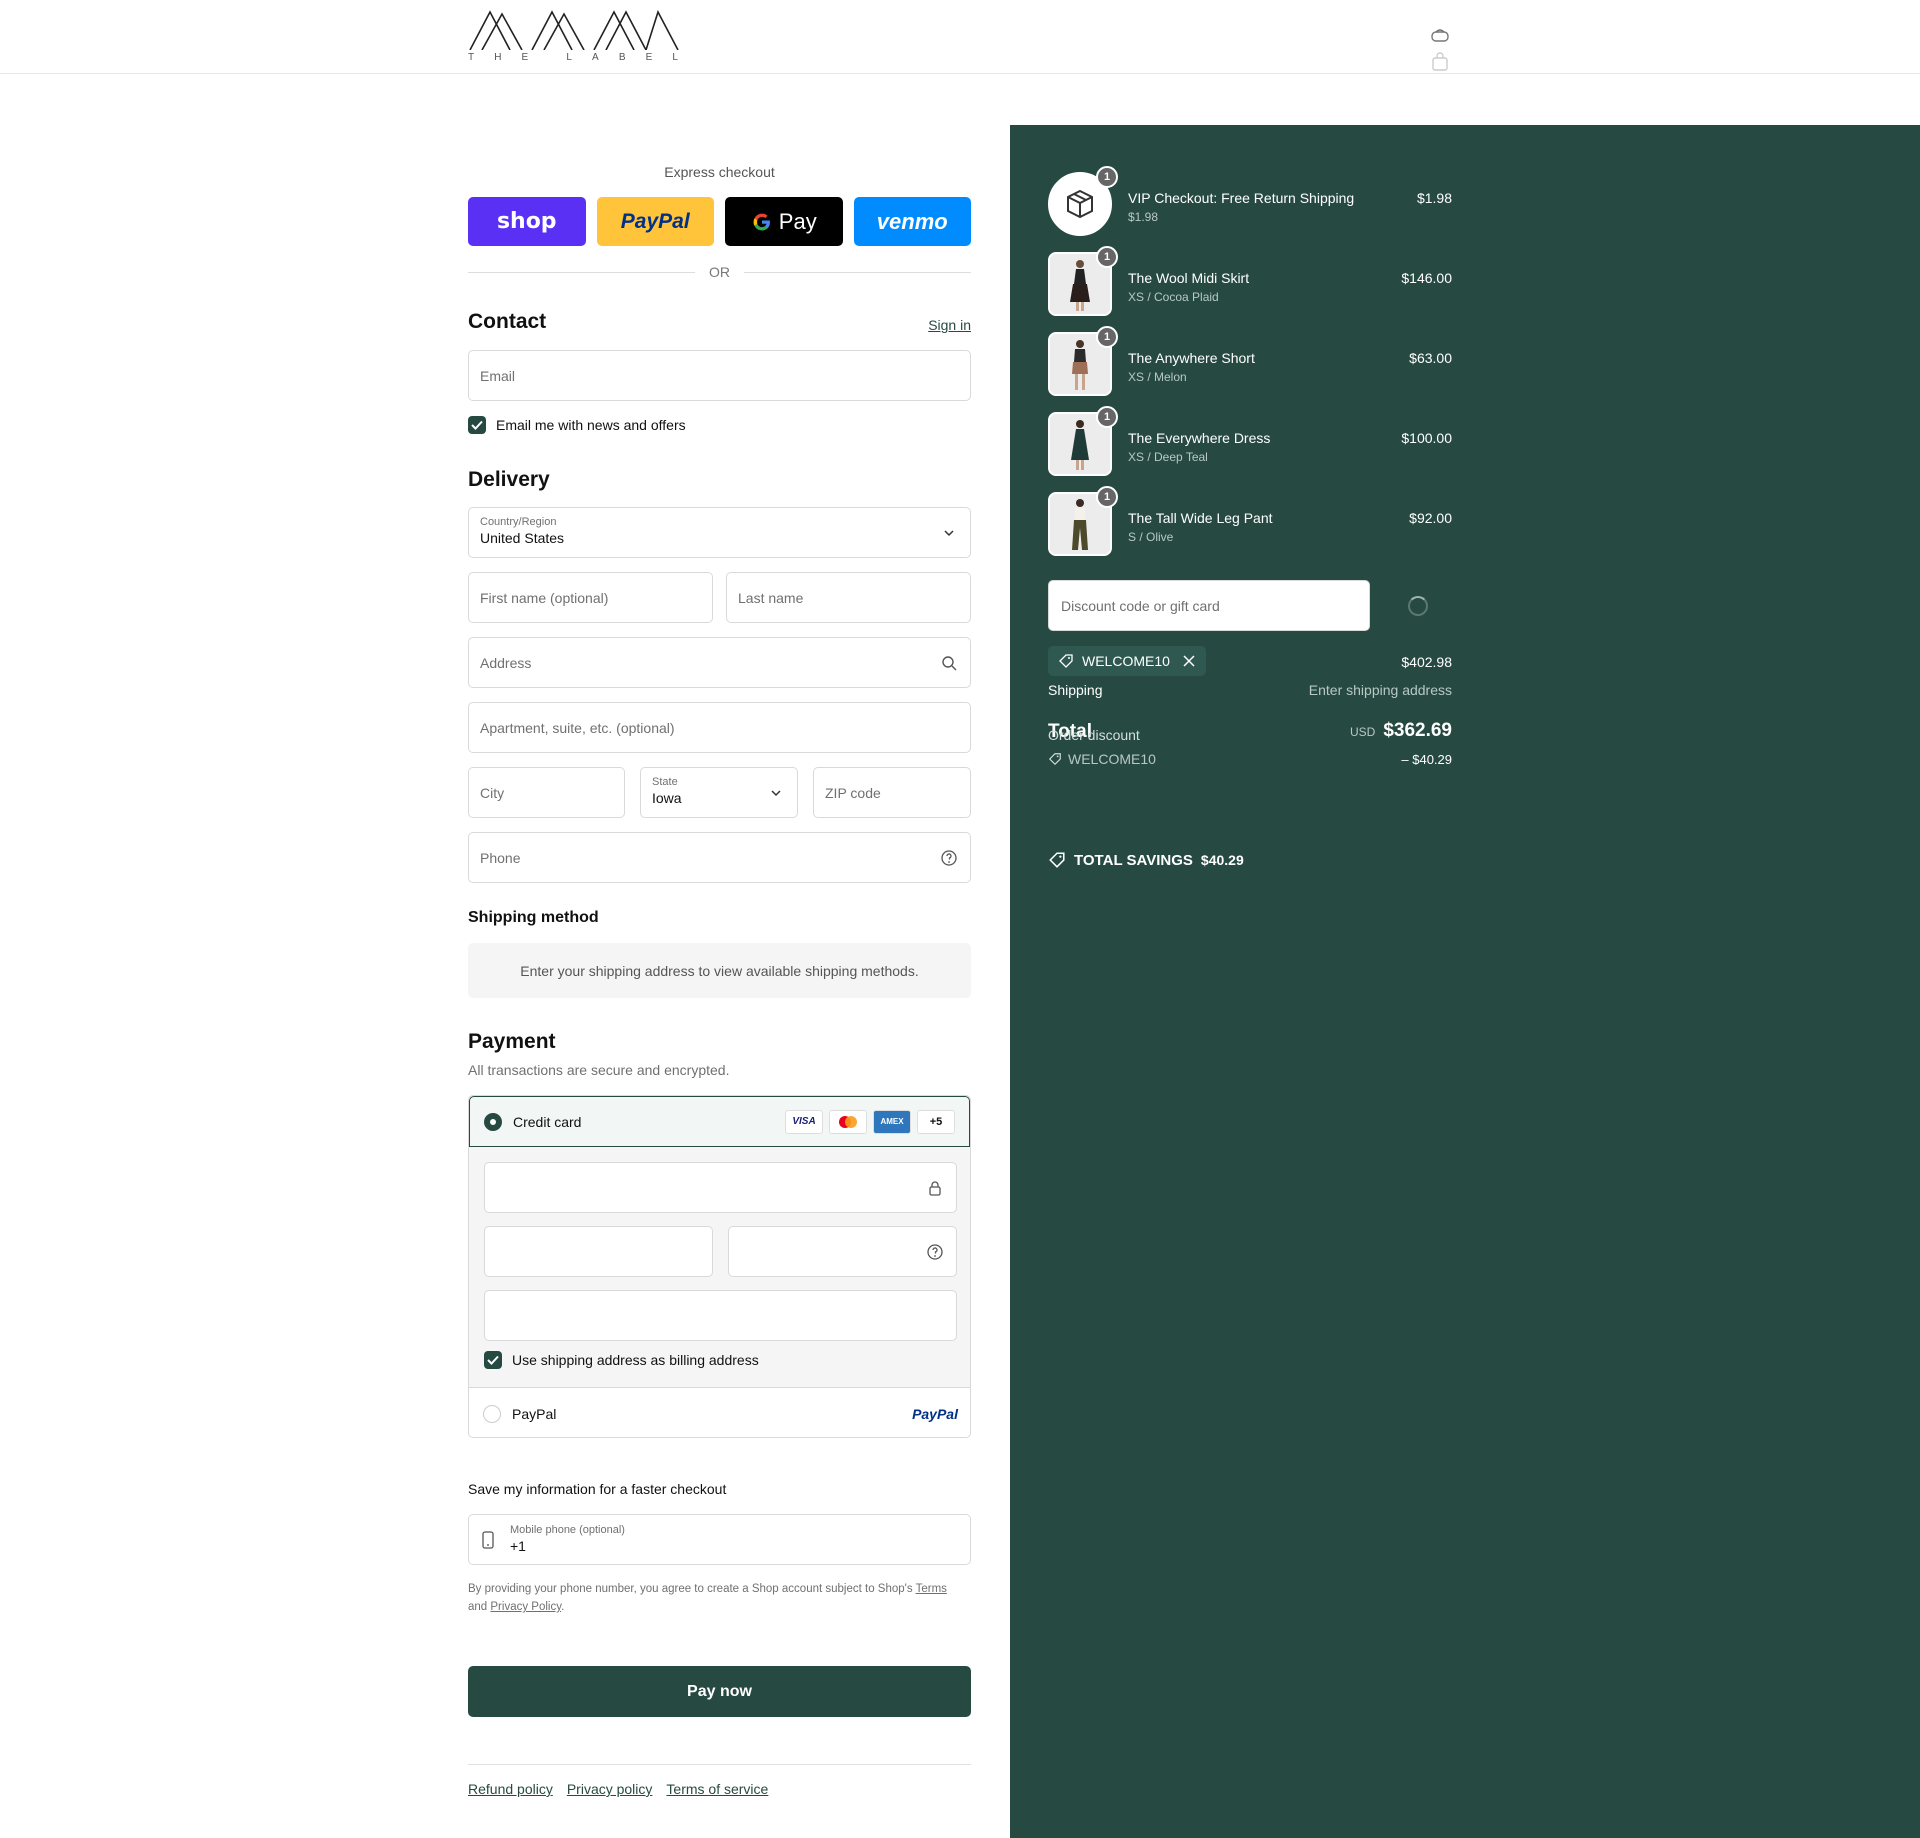 The image size is (1920, 1838). What do you see at coordinates (621, 1360) in the screenshot?
I see `billing-same-option: Use shipping address as billing address` at bounding box center [621, 1360].